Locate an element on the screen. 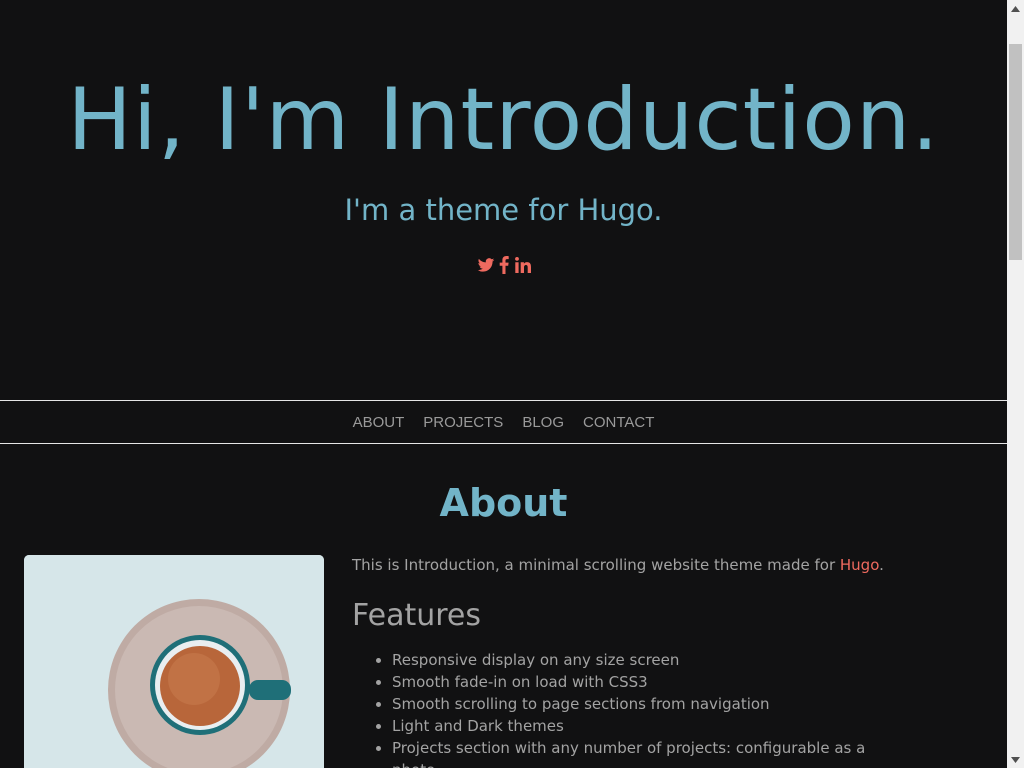 The width and height of the screenshot is (1024, 768). main-nav: ABOUT PROJECTS BLOG CONTACT is located at coordinates (503, 422).